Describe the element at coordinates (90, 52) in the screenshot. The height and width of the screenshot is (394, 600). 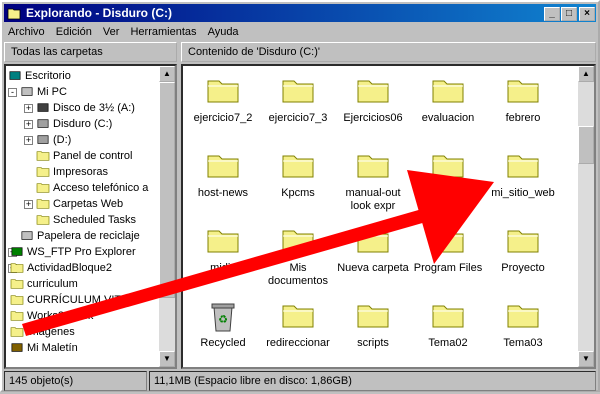
I see `tree-pane-header: Todas las carpetas` at that location.